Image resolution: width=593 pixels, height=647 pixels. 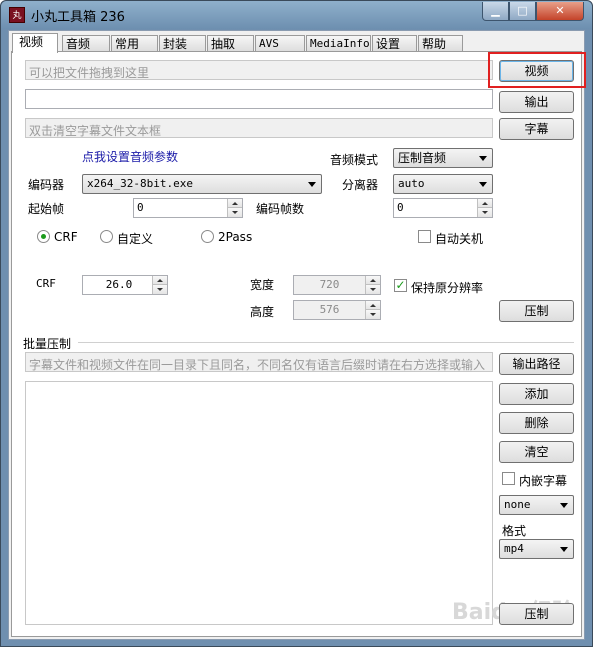 I want to click on tab-common: 常用, so click(x=134, y=43).